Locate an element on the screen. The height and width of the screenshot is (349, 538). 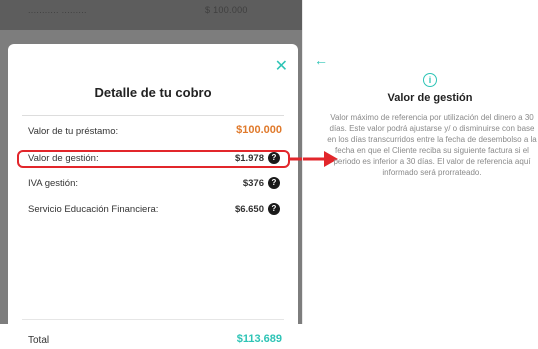
total-row: Total $113.689 is located at coordinates (155, 341).